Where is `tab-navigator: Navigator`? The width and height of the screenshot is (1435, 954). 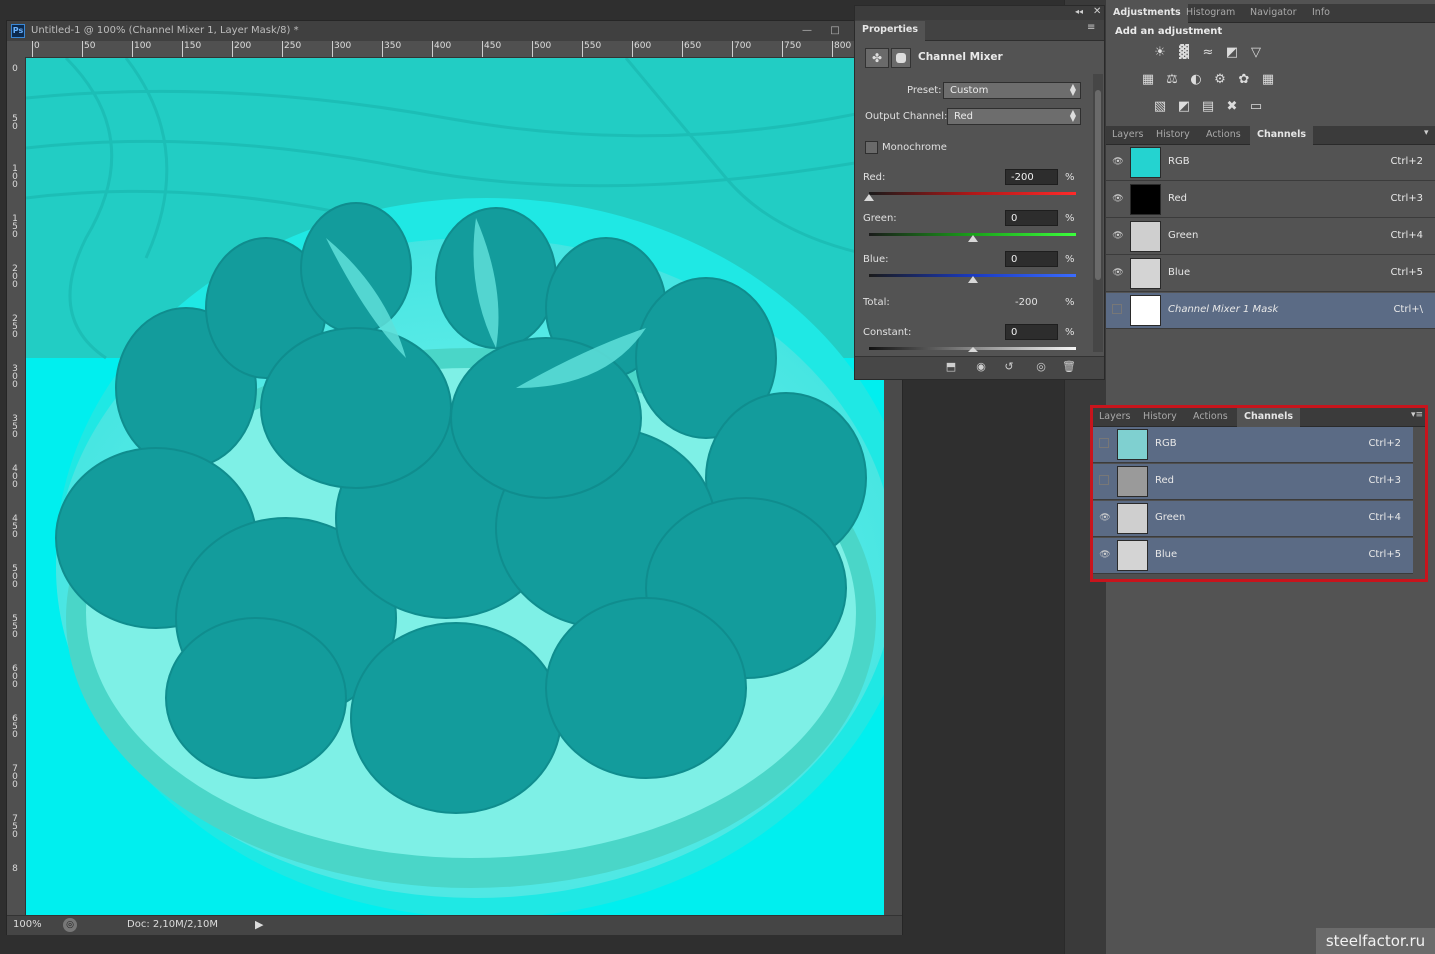 tab-navigator: Navigator is located at coordinates (1273, 14).